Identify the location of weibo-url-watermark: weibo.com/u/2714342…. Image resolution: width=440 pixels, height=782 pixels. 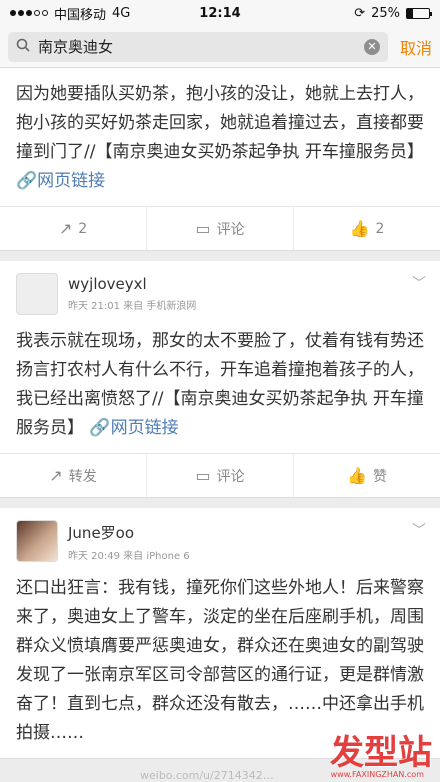
(207, 775).